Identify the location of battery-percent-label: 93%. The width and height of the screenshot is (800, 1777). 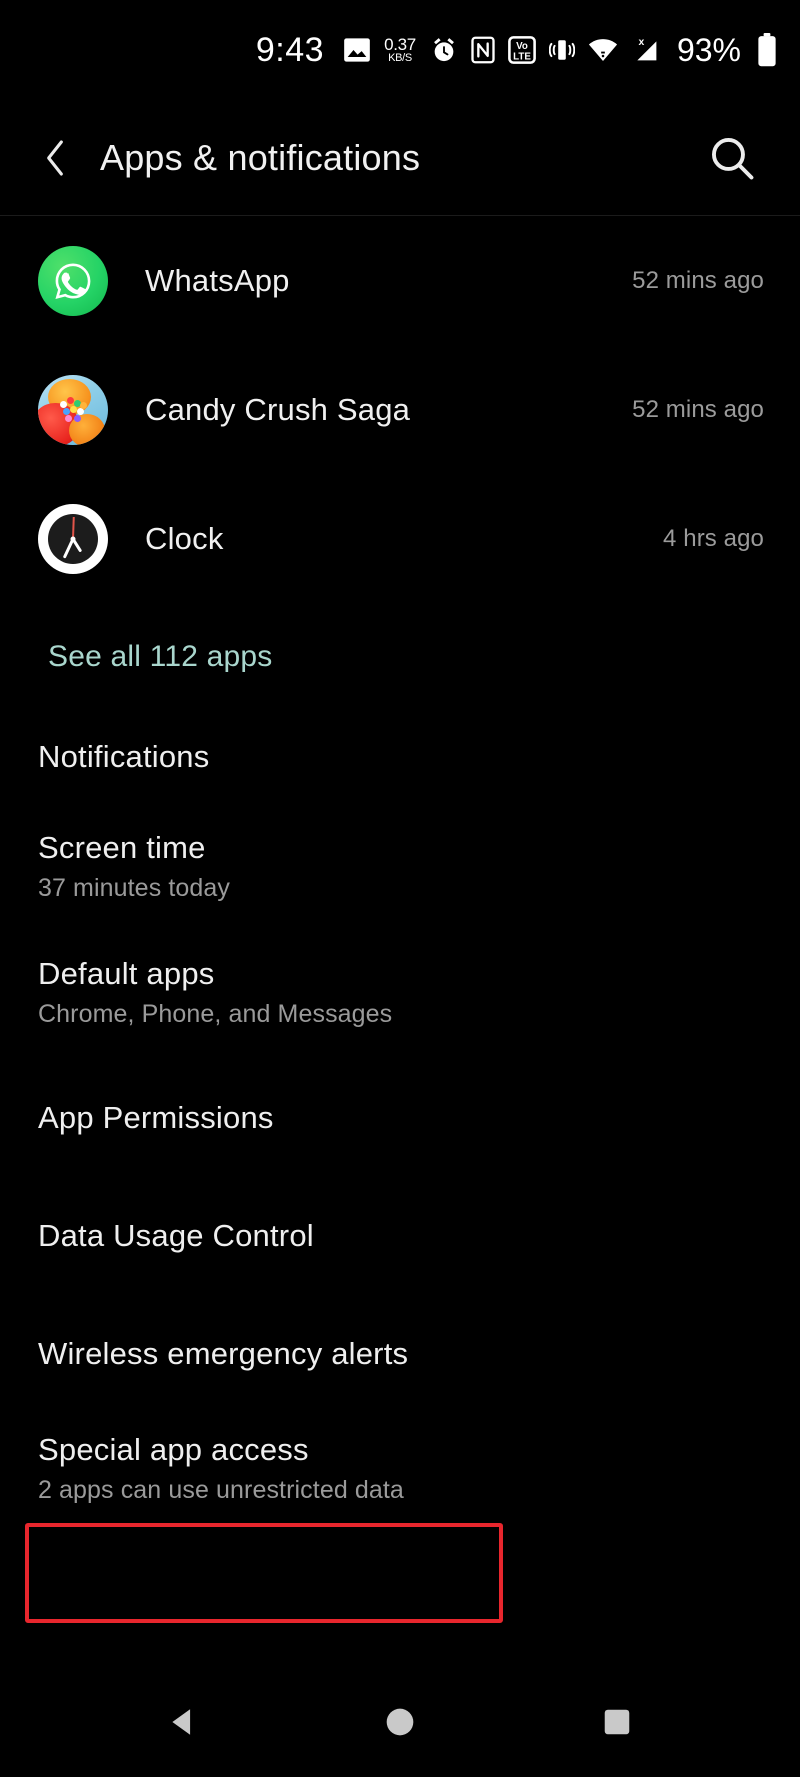
(708, 49).